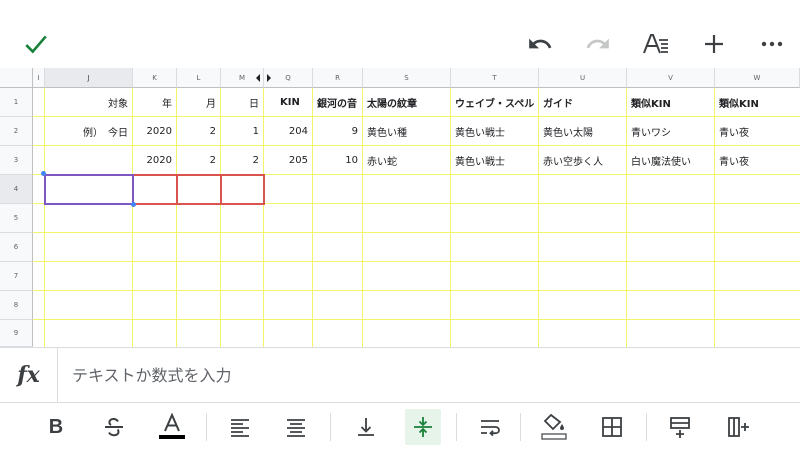 The width and height of the screenshot is (800, 450). Describe the element at coordinates (16, 247) in the screenshot. I see `row-header-6: 6` at that location.